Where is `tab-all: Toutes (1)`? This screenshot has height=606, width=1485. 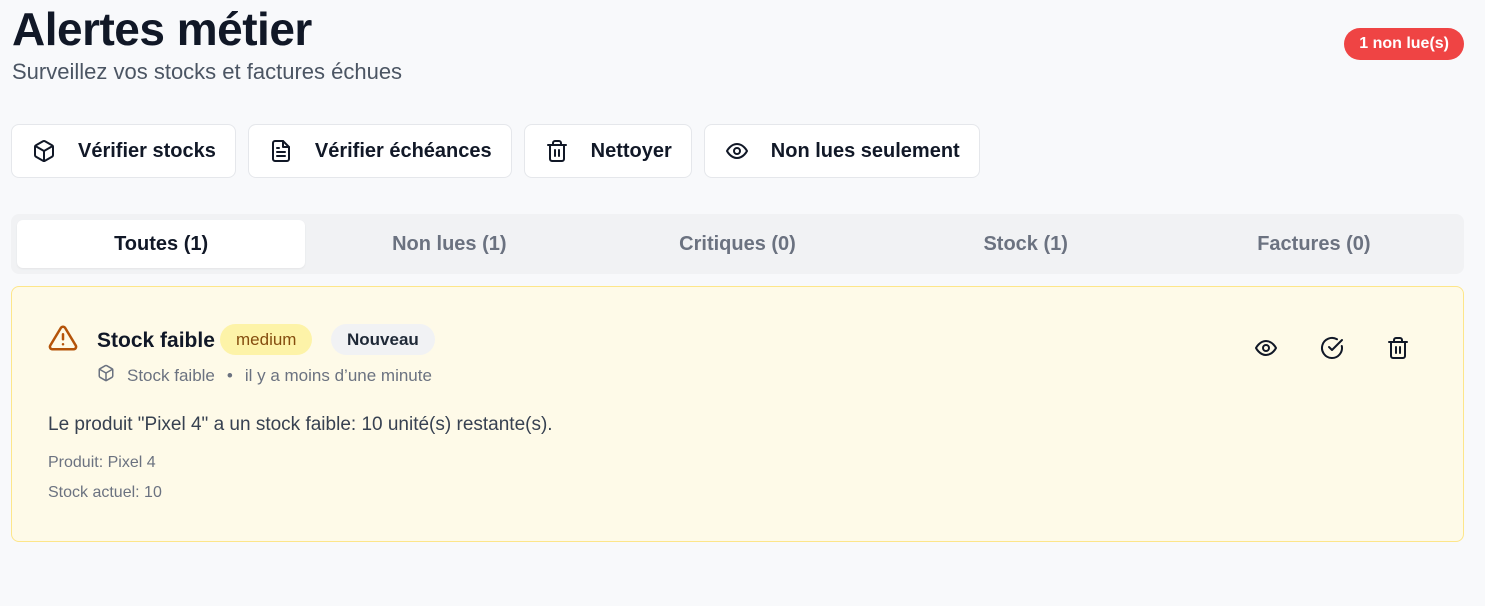
tab-all: Toutes (1) is located at coordinates (161, 244).